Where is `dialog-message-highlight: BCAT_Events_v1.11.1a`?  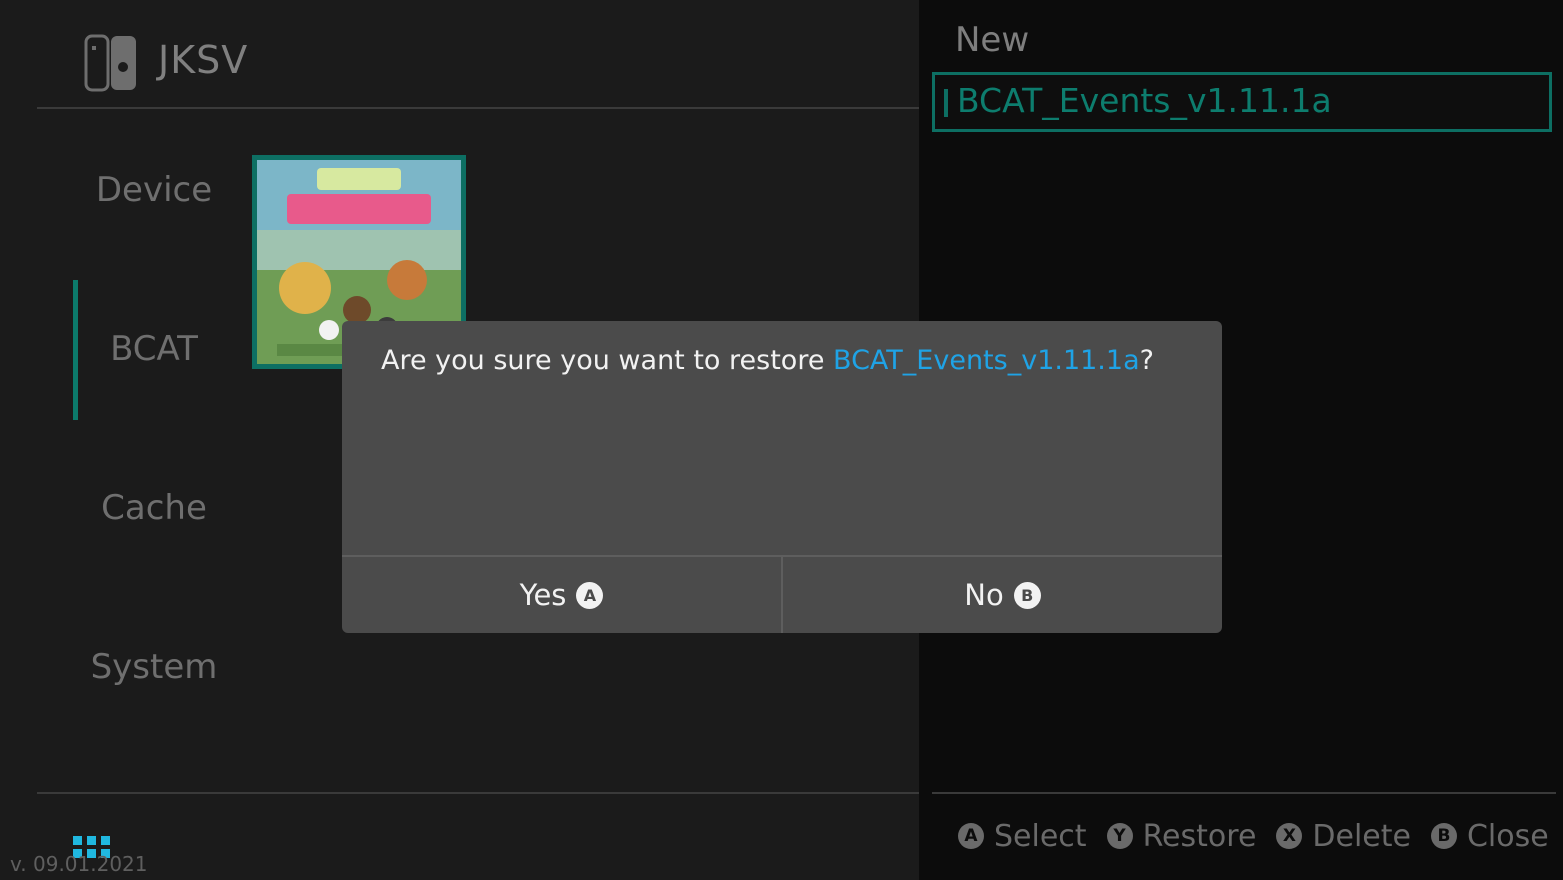 dialog-message-highlight: BCAT_Events_v1.11.1a is located at coordinates (986, 360).